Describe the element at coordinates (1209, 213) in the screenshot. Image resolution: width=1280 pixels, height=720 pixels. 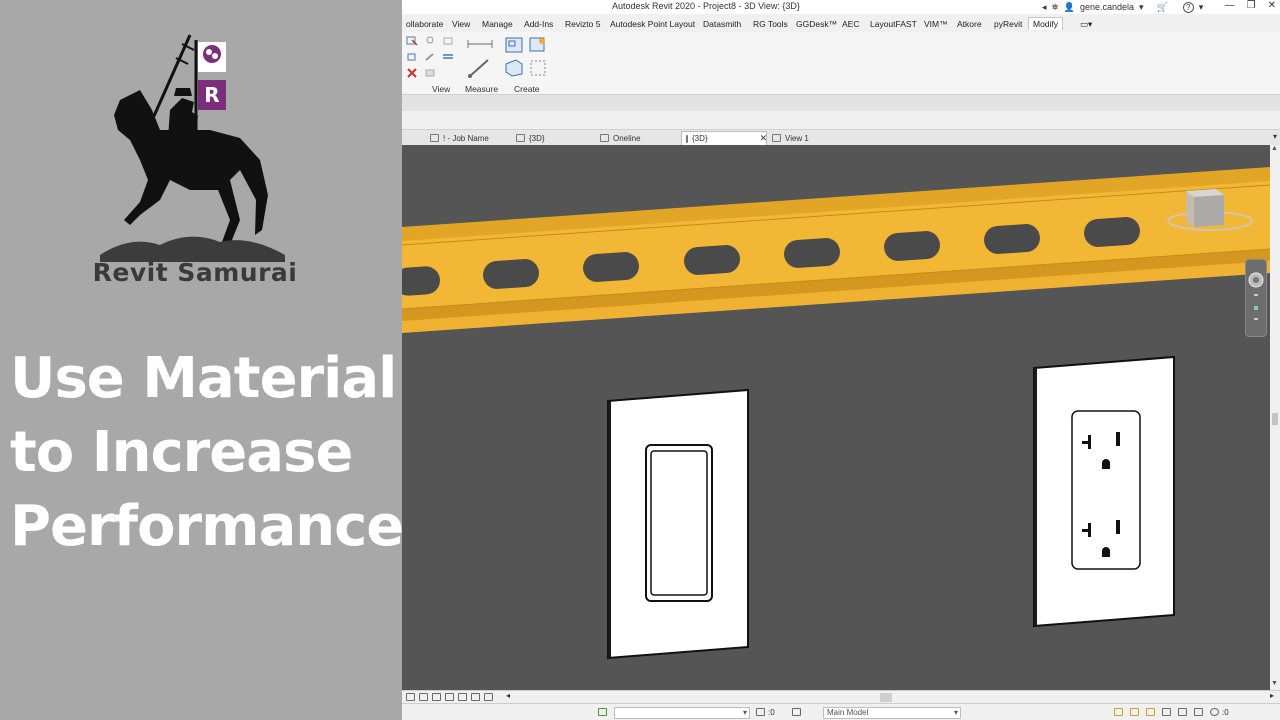
I see `viewcube` at that location.